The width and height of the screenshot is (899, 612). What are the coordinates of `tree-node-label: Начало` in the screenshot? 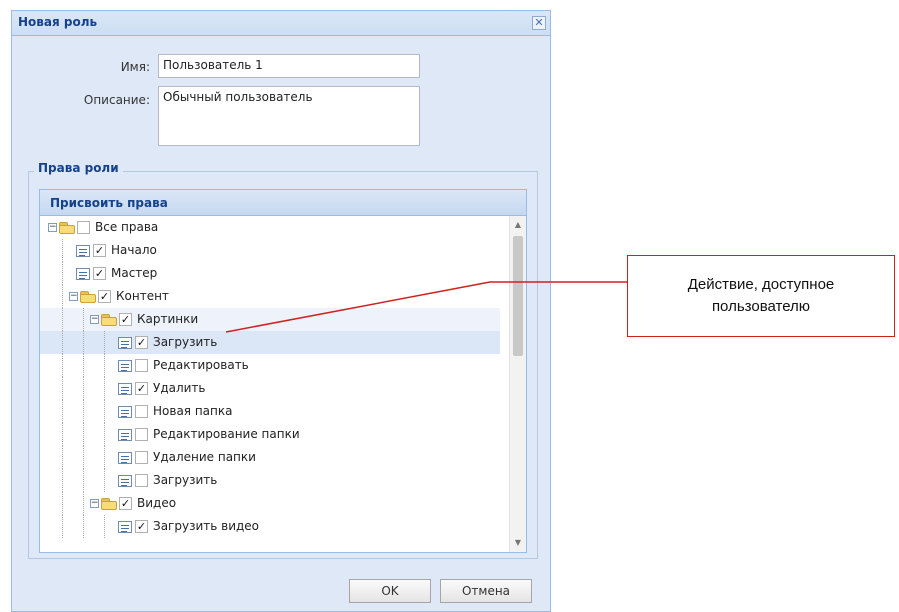 It's located at (134, 250).